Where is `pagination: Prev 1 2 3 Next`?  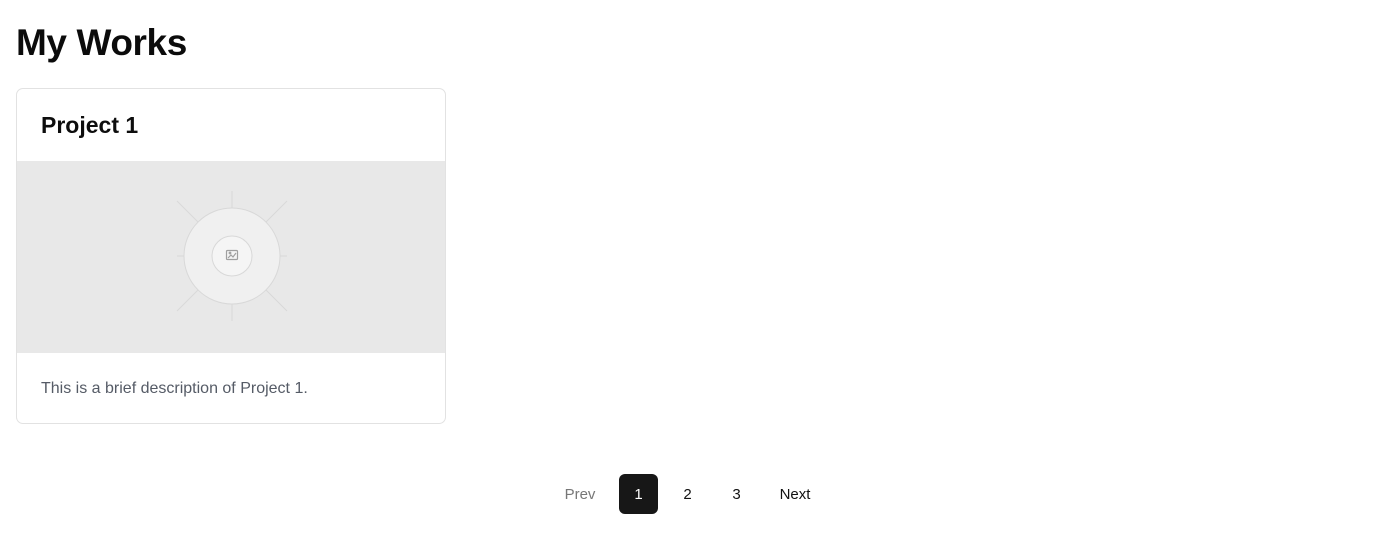
pagination: Prev 1 2 3 Next is located at coordinates (687, 494).